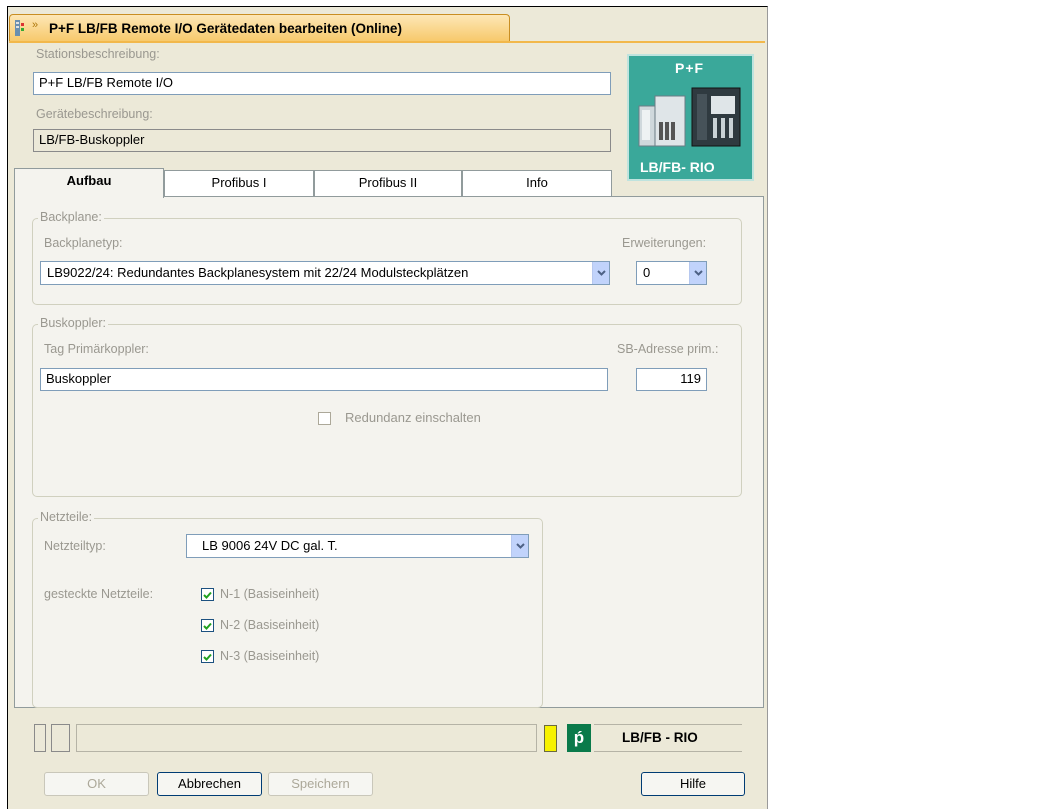  What do you see at coordinates (387, 42) in the screenshot?
I see `title-underline` at bounding box center [387, 42].